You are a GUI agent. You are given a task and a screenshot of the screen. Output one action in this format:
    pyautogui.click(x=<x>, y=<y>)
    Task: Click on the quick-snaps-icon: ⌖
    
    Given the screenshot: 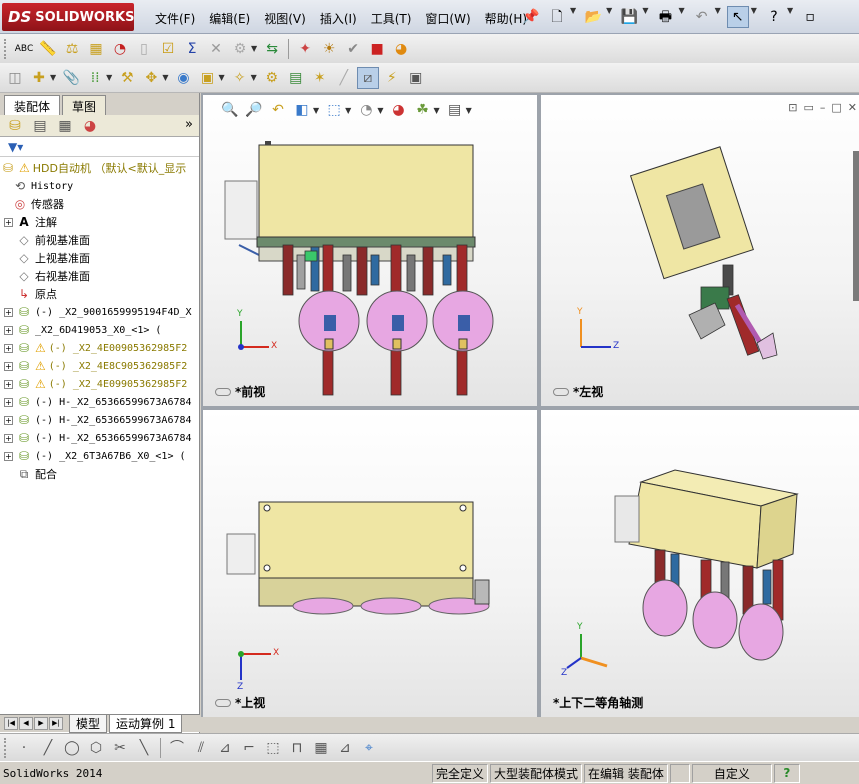 What is the action you would take?
    pyautogui.click(x=369, y=748)
    